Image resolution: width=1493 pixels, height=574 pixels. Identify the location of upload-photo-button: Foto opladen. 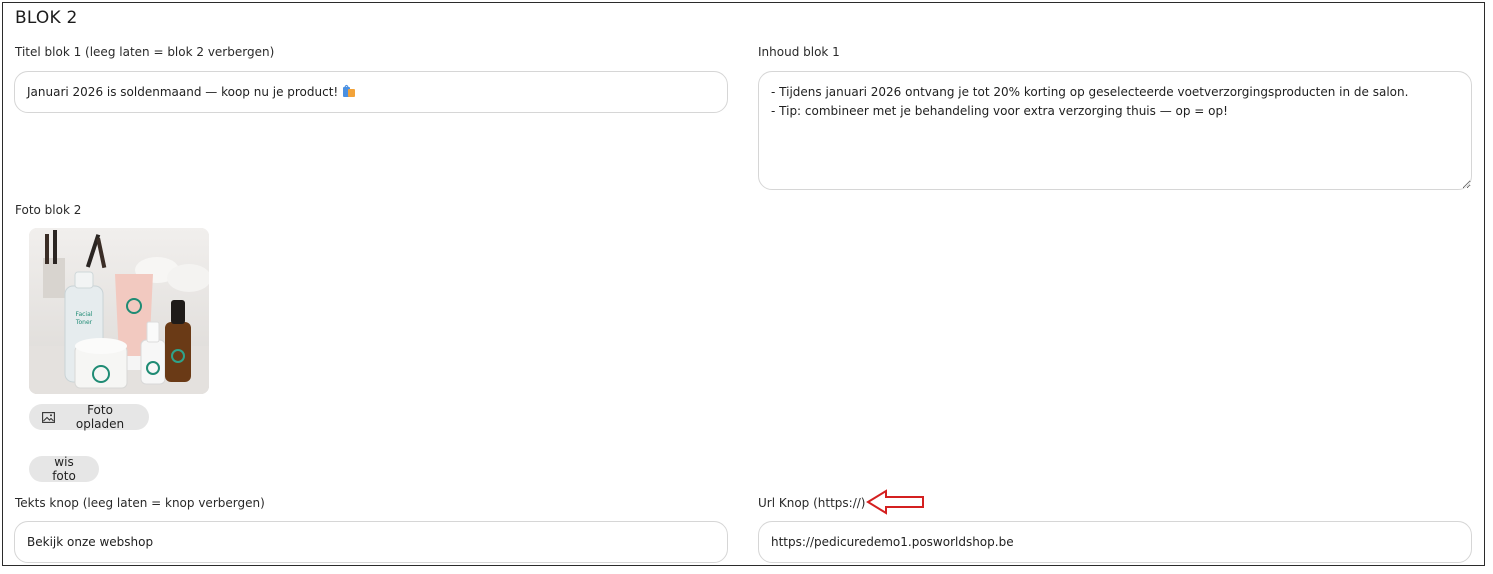
(89, 417).